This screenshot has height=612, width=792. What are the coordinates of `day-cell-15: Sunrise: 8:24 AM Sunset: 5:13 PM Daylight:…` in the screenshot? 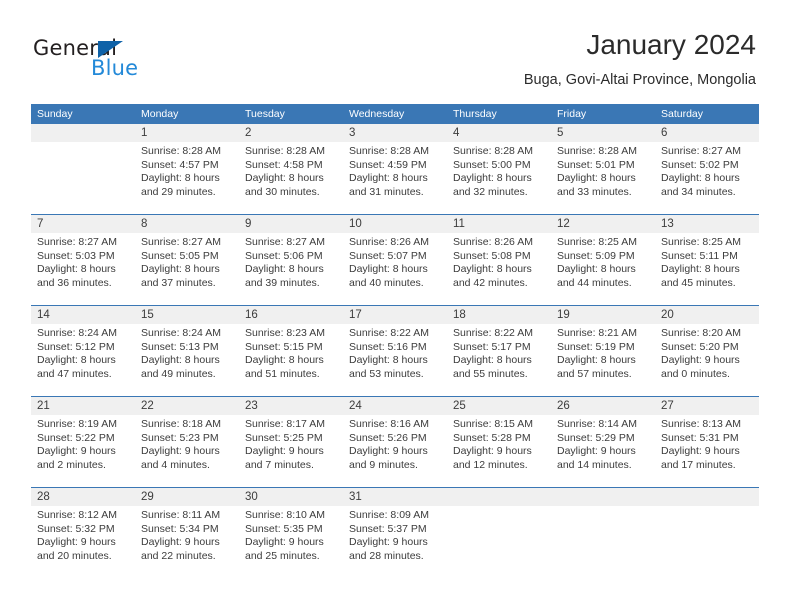 It's located at (187, 360).